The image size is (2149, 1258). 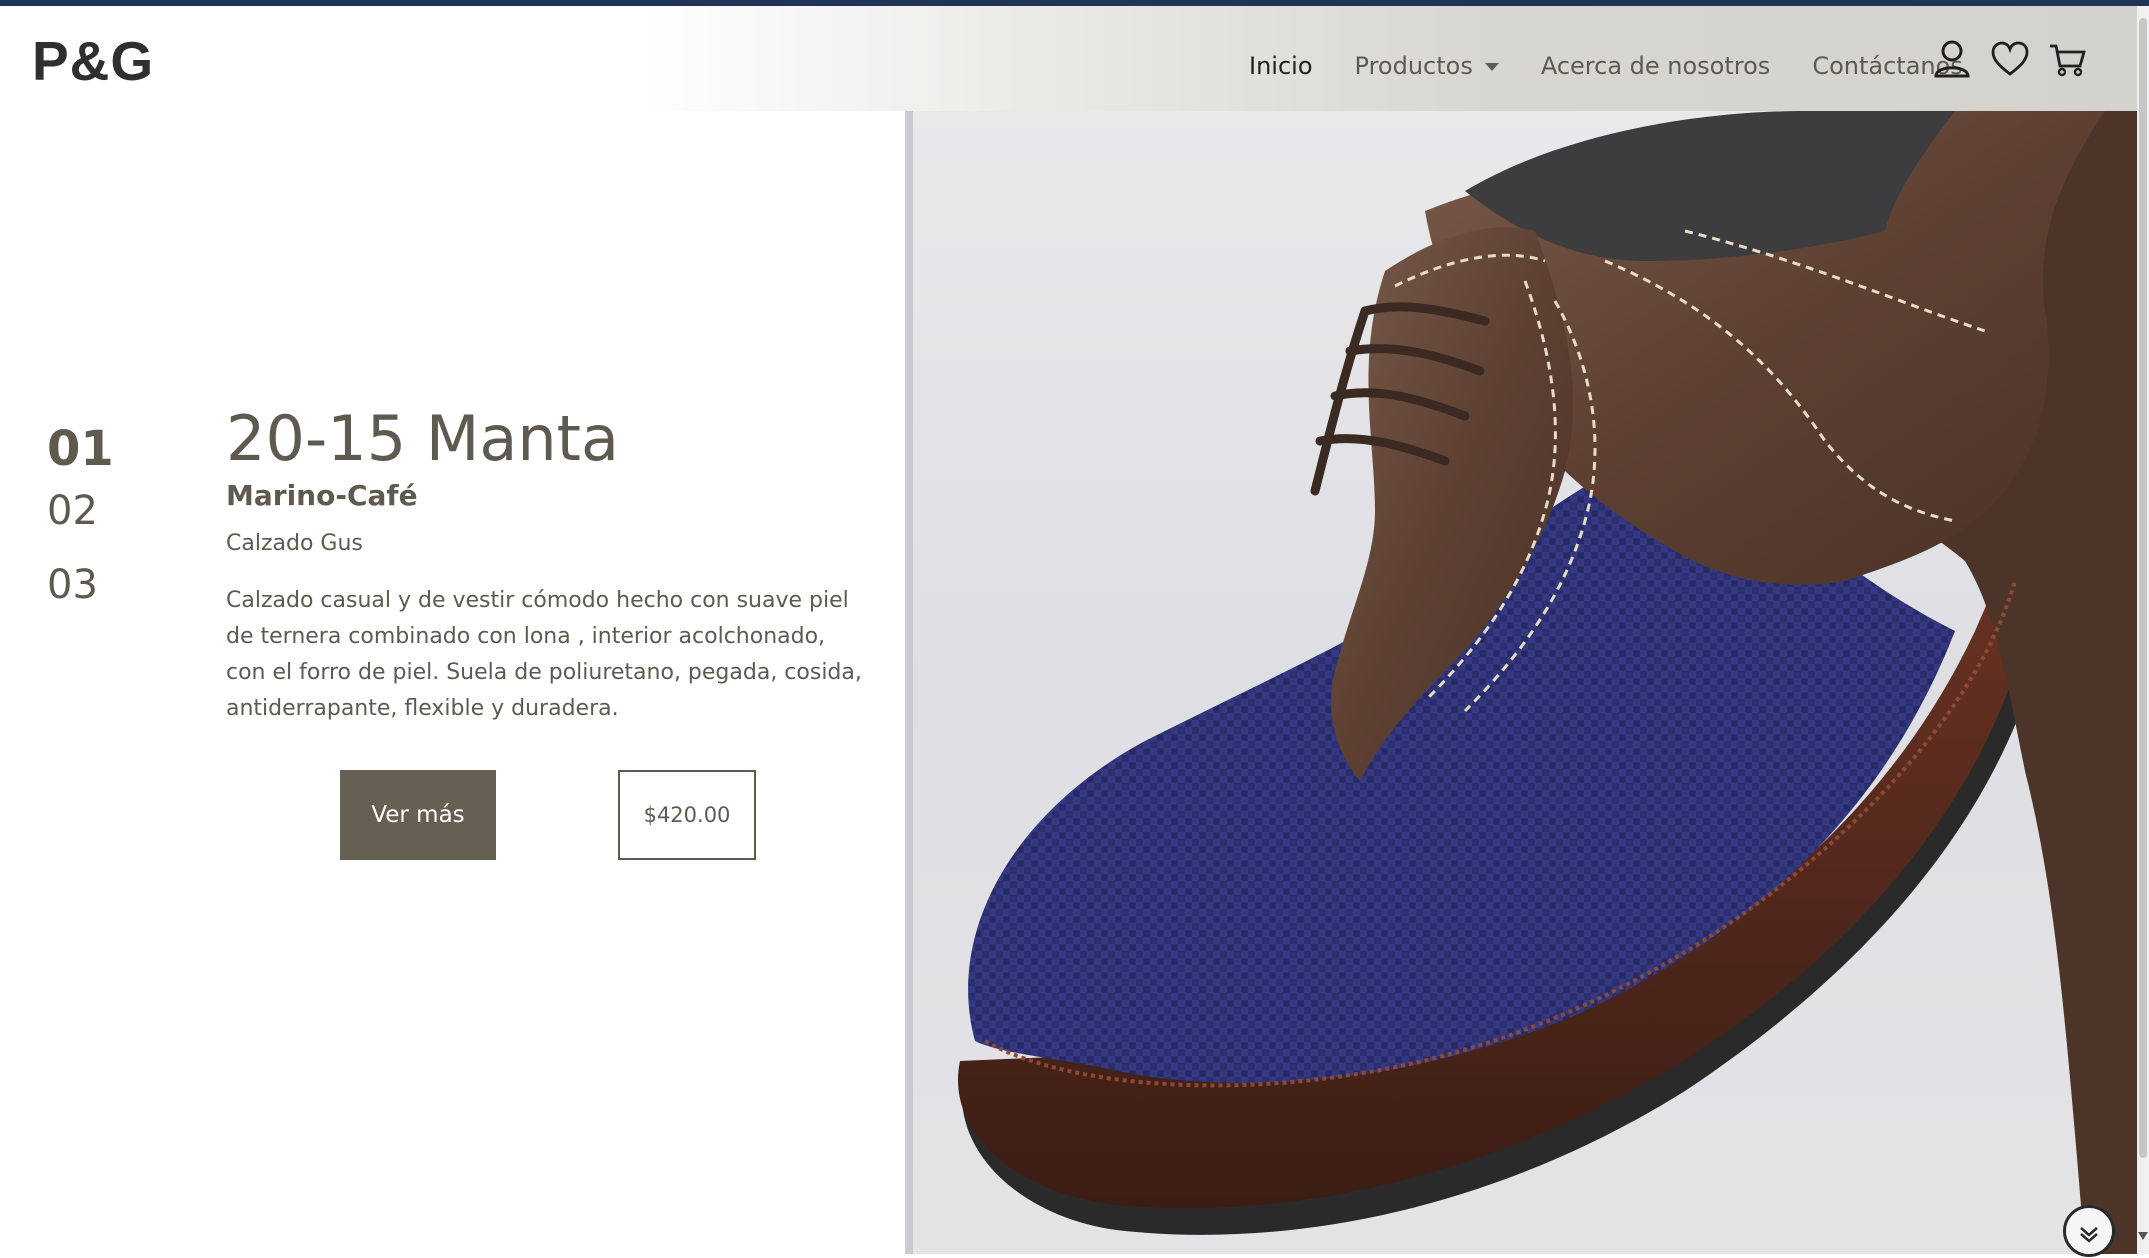 What do you see at coordinates (93, 61) in the screenshot?
I see `brand-logo: P&G` at bounding box center [93, 61].